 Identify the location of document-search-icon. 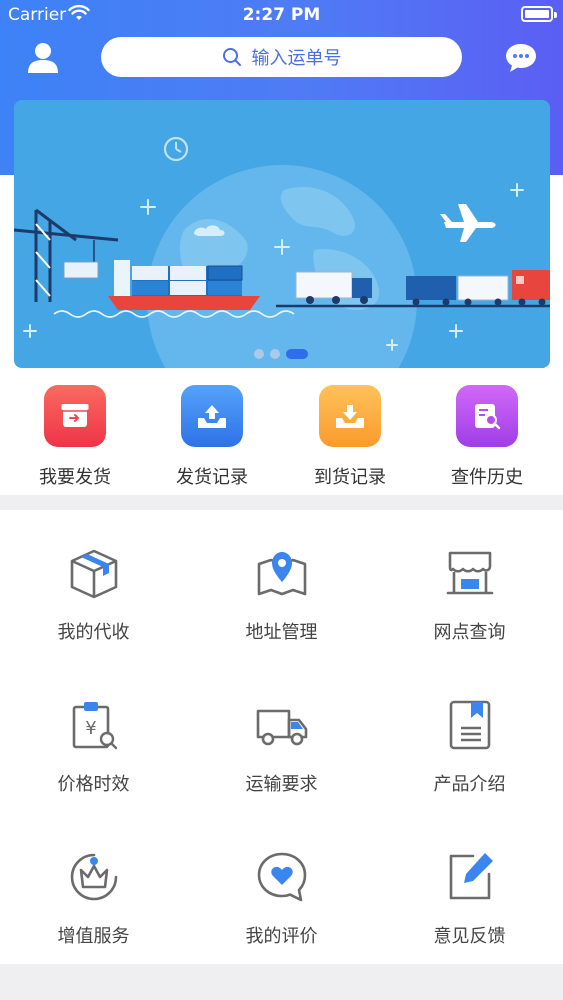
(487, 416).